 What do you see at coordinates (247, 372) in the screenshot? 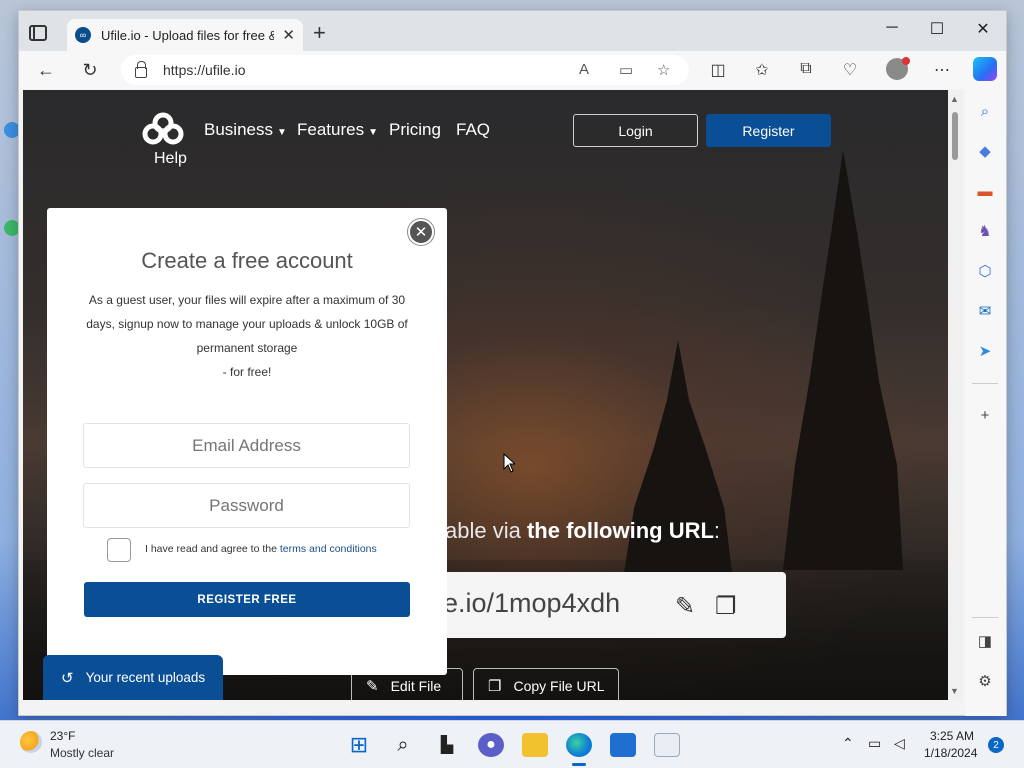
I see `modal-description-tail: - for free!` at bounding box center [247, 372].